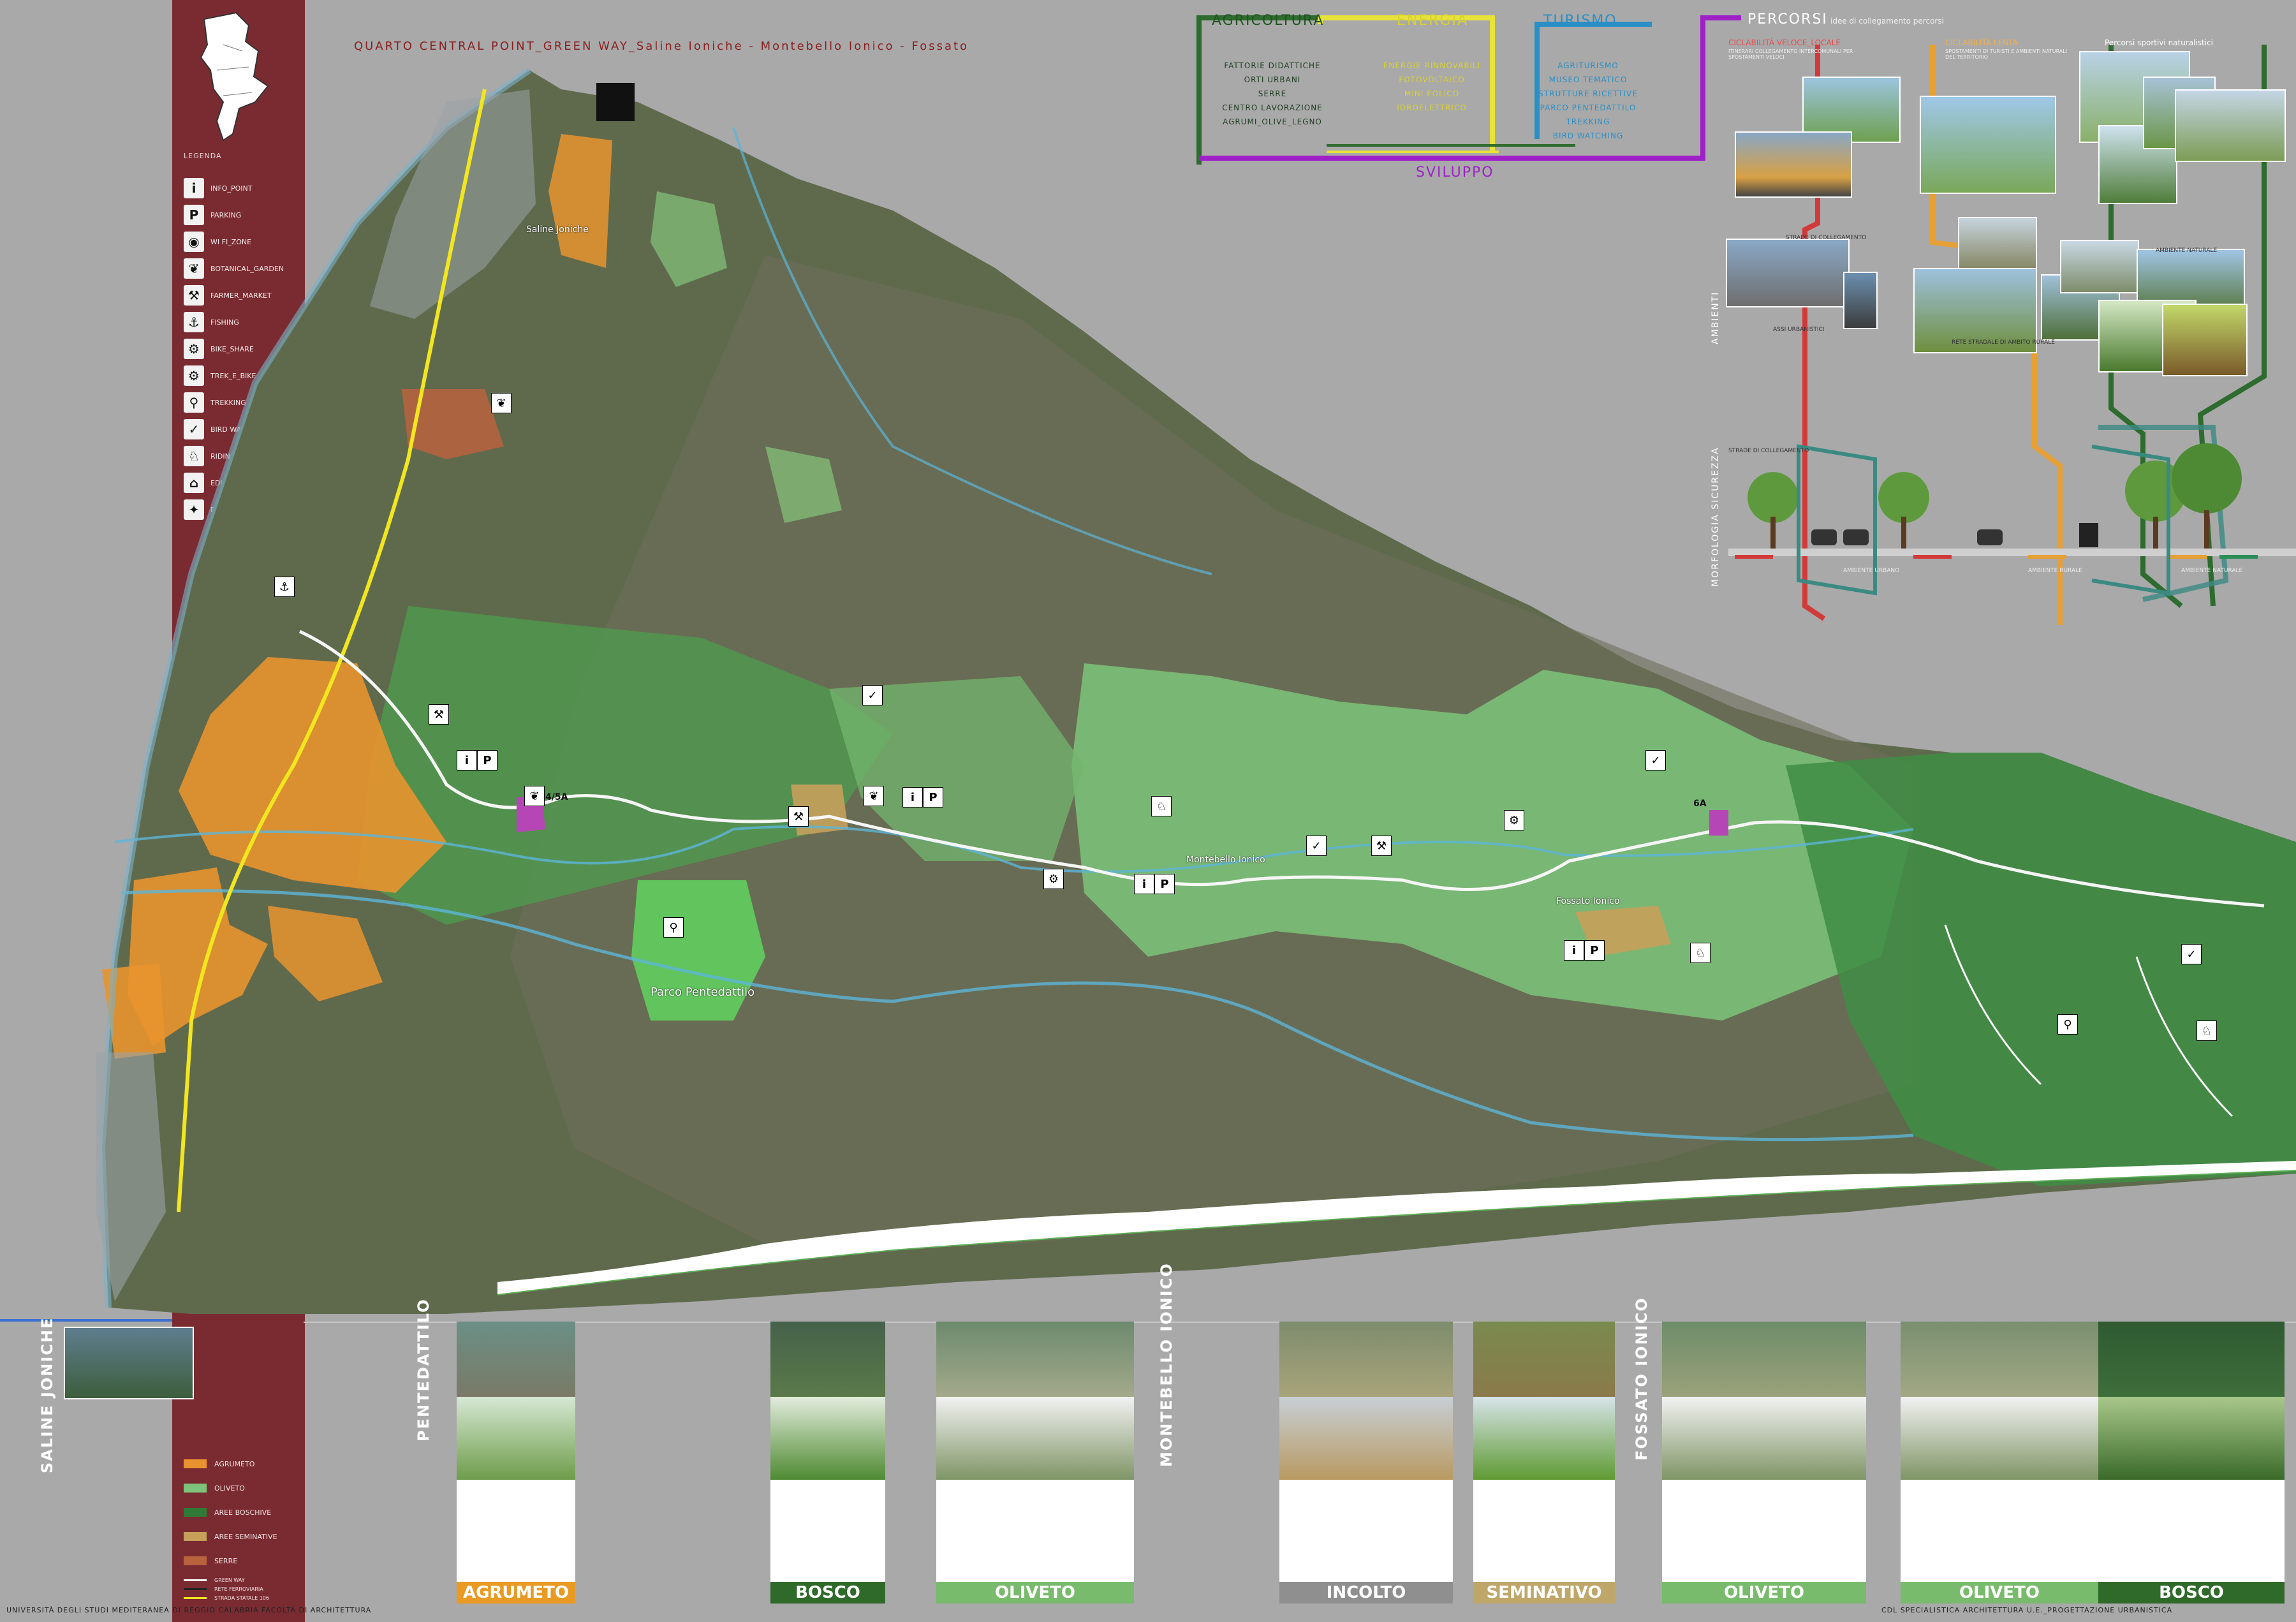  Describe the element at coordinates (211, 1560) in the screenshot. I see `land-legend-item: SERRE` at that location.